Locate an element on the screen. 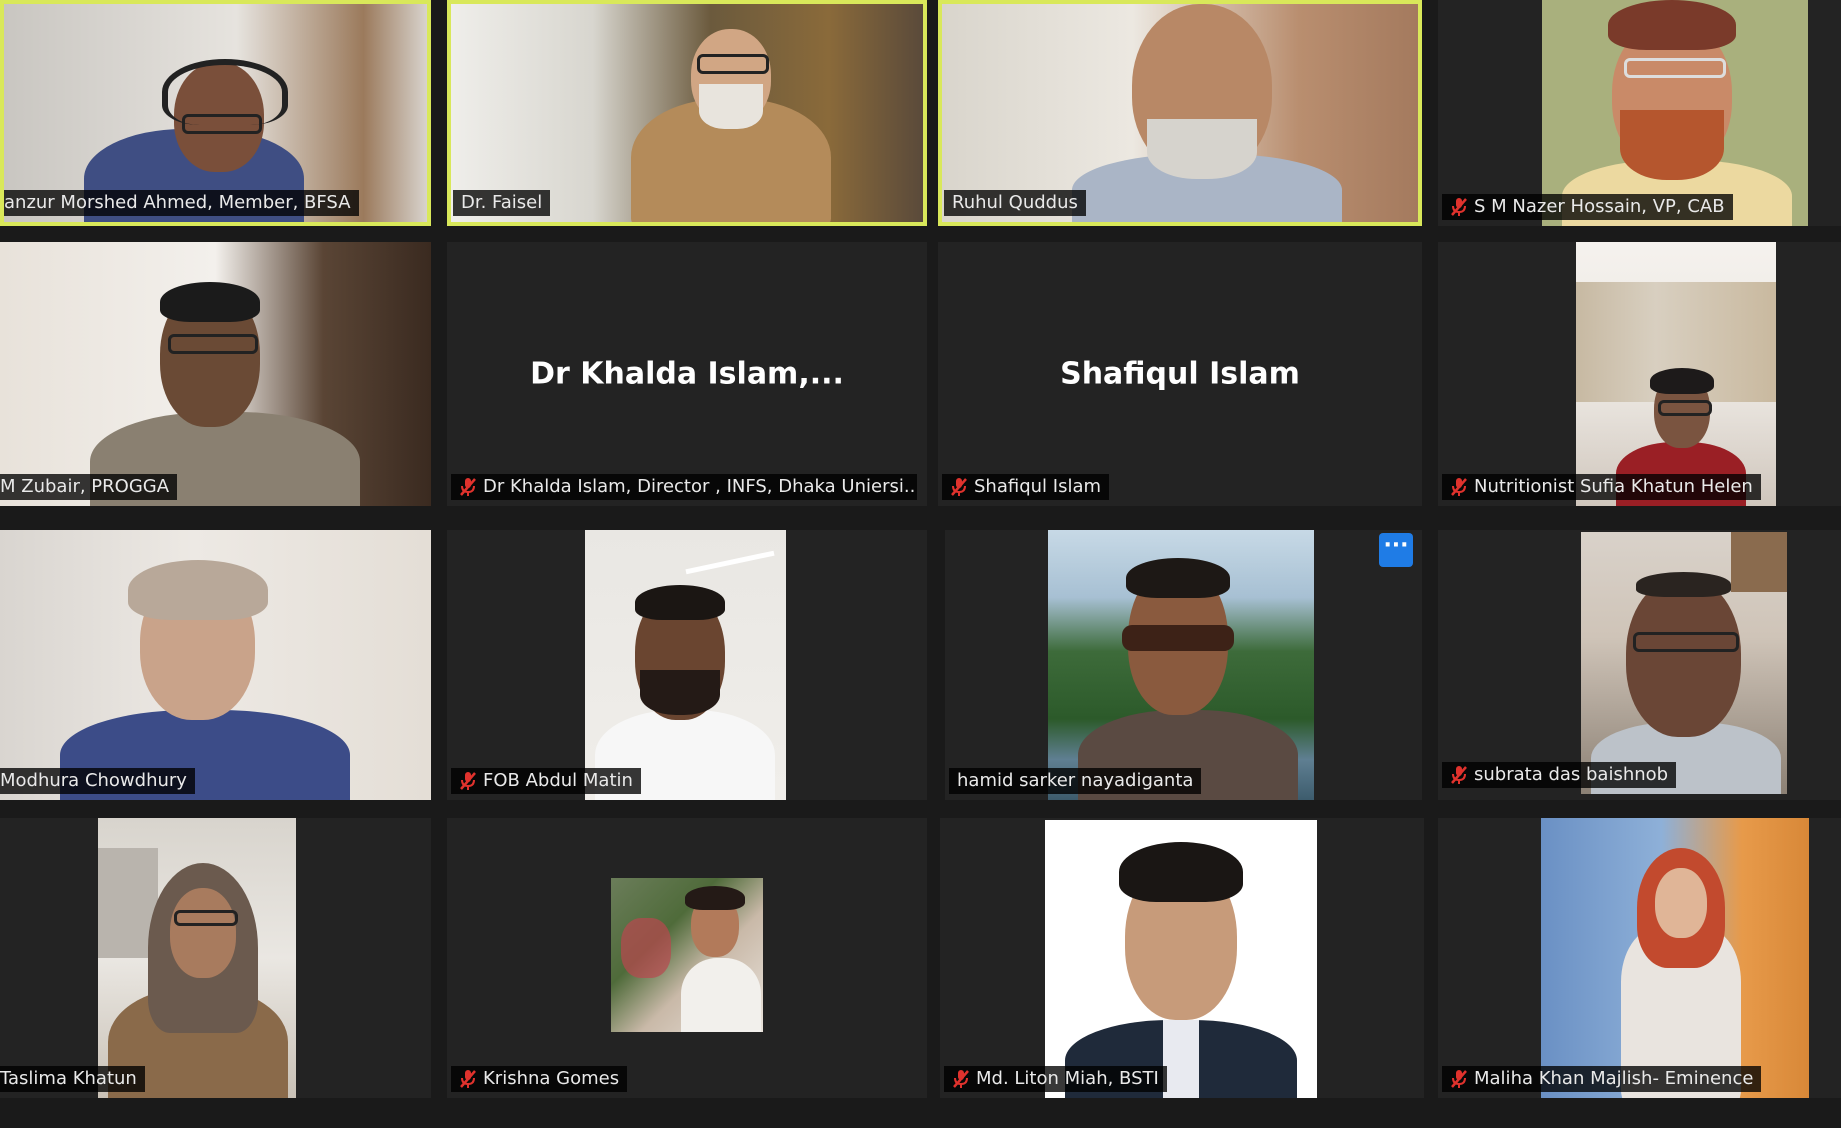  participant-name-tag: S M Nazer Hossain, VP, CAB is located at coordinates (1587, 207).